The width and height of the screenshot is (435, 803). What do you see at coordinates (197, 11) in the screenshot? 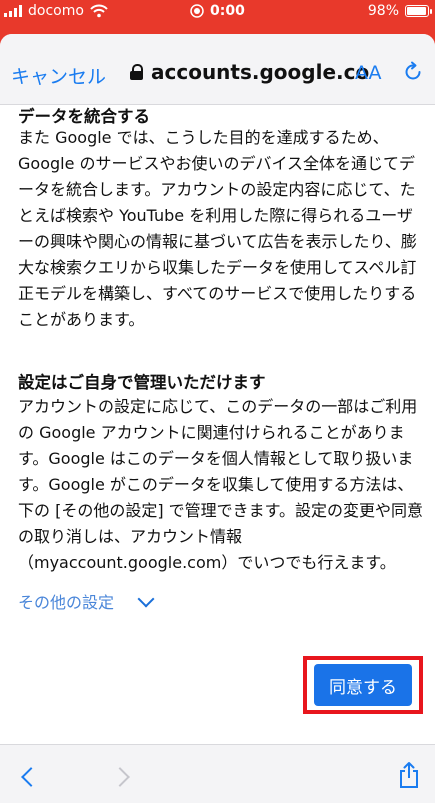
I see `record-icon` at bounding box center [197, 11].